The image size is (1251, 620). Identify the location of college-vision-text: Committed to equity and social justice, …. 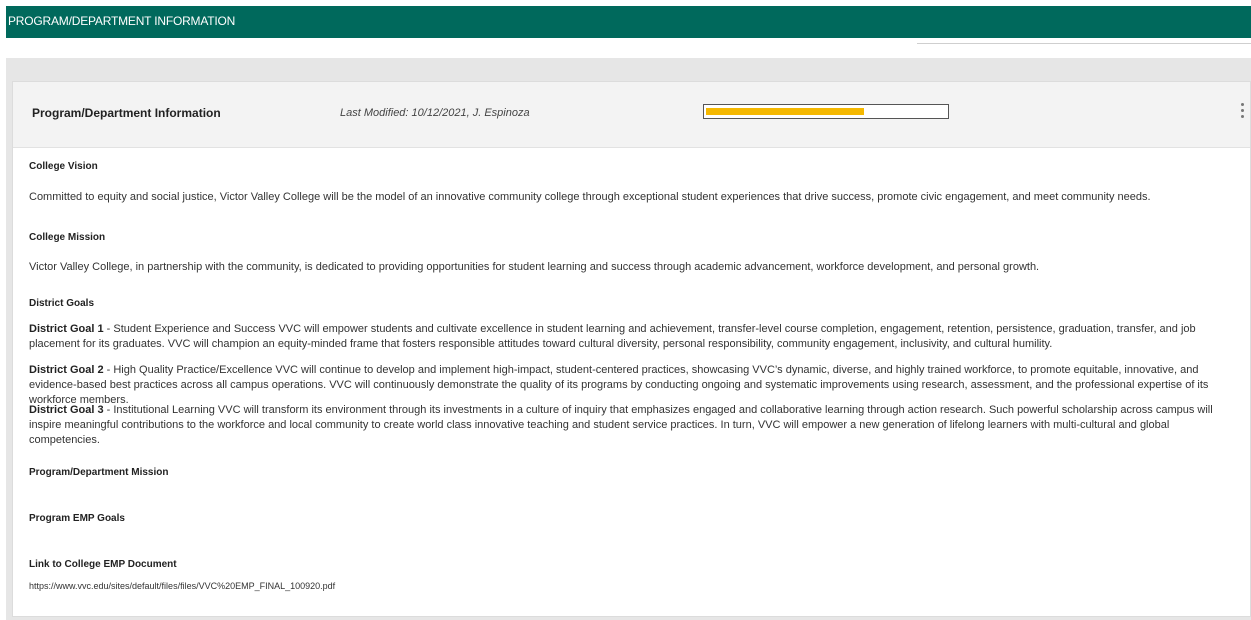
(590, 197).